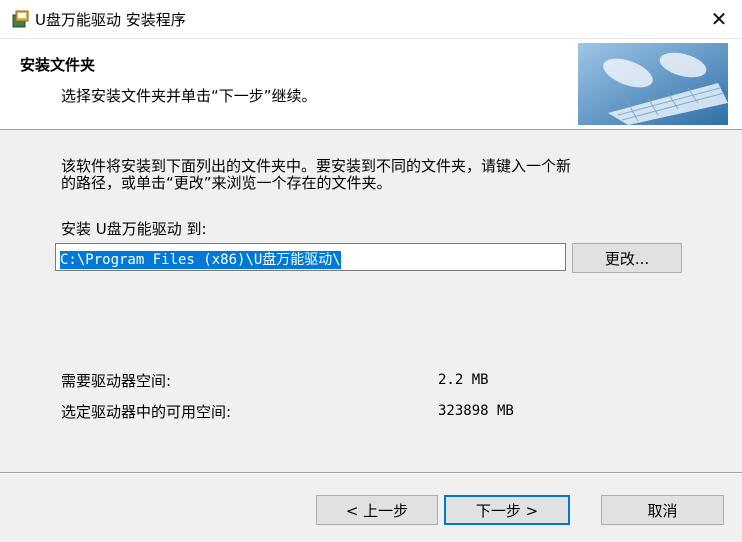 The width and height of the screenshot is (742, 542). I want to click on install-to-label: 安装 U盘万能驱动 到:, so click(134, 229).